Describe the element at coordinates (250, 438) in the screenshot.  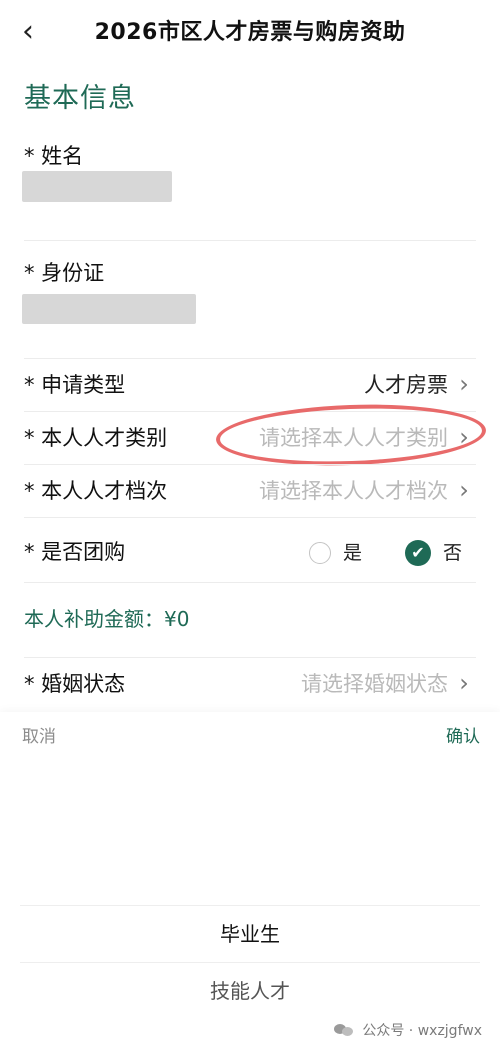
I see `talent-category-row: * 本人人才类别 请选择本人人才类别 ›` at that location.